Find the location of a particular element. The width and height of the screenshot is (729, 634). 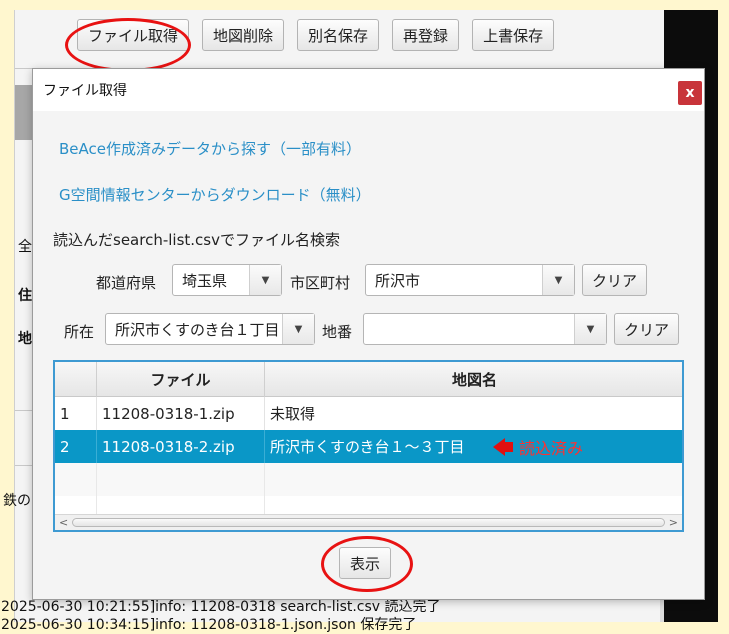

save-as-button: 別名保存 is located at coordinates (338, 35).